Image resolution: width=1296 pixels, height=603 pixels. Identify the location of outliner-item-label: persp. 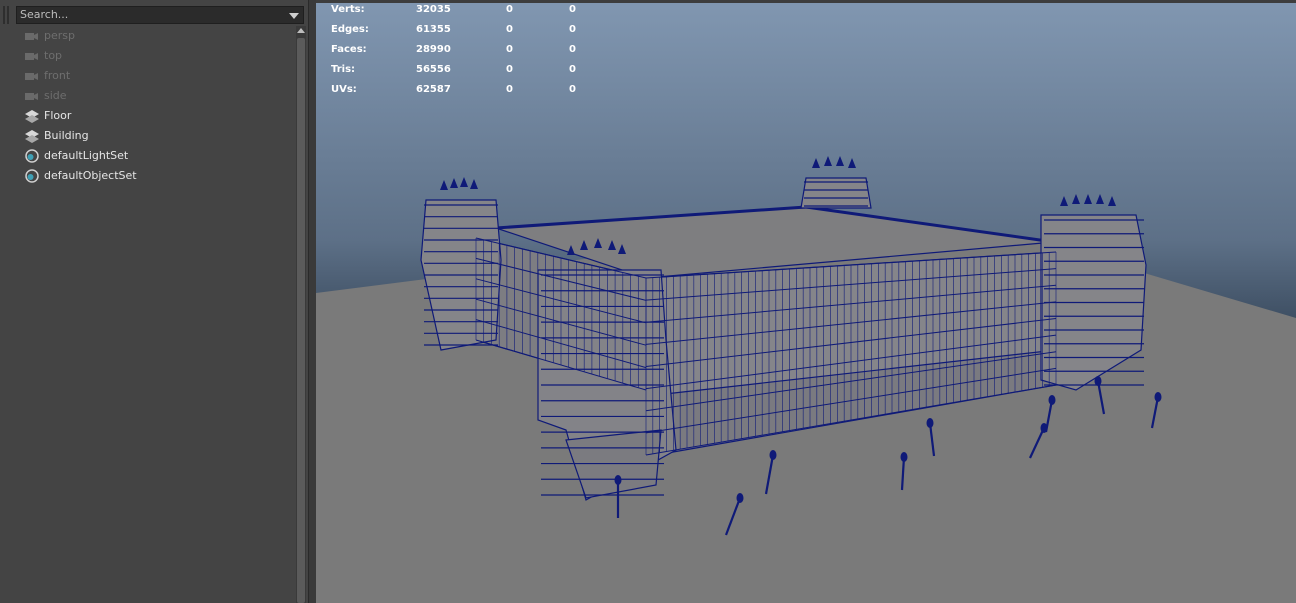
(59, 35).